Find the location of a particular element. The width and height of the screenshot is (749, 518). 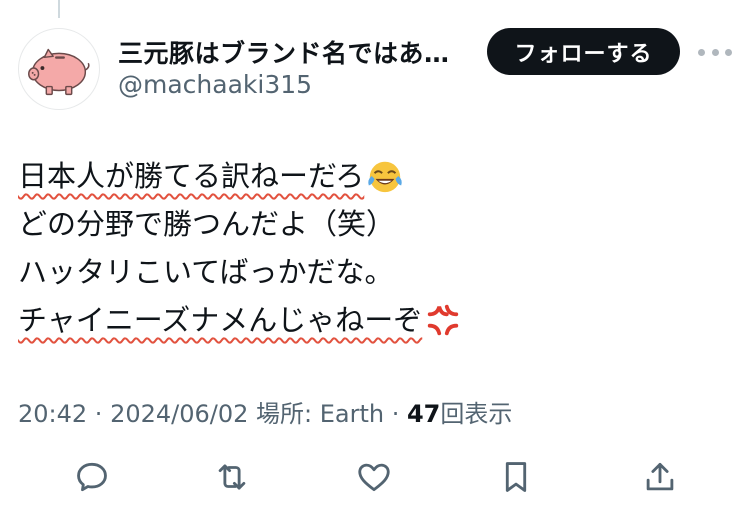

tweet-line: どの分野で勝つんだよ（笑） is located at coordinates (368, 224).